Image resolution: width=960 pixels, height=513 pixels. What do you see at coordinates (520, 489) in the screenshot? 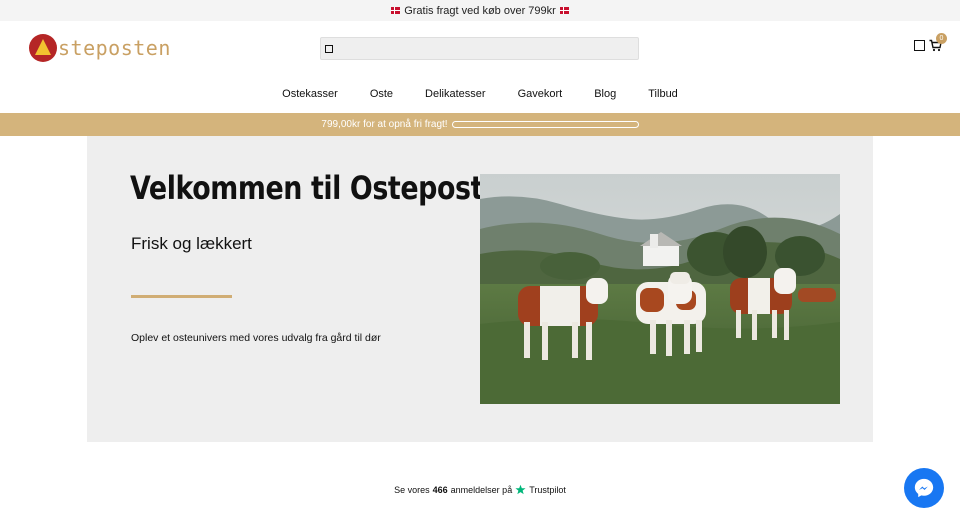
I see `trustpilot-star-icon` at bounding box center [520, 489].